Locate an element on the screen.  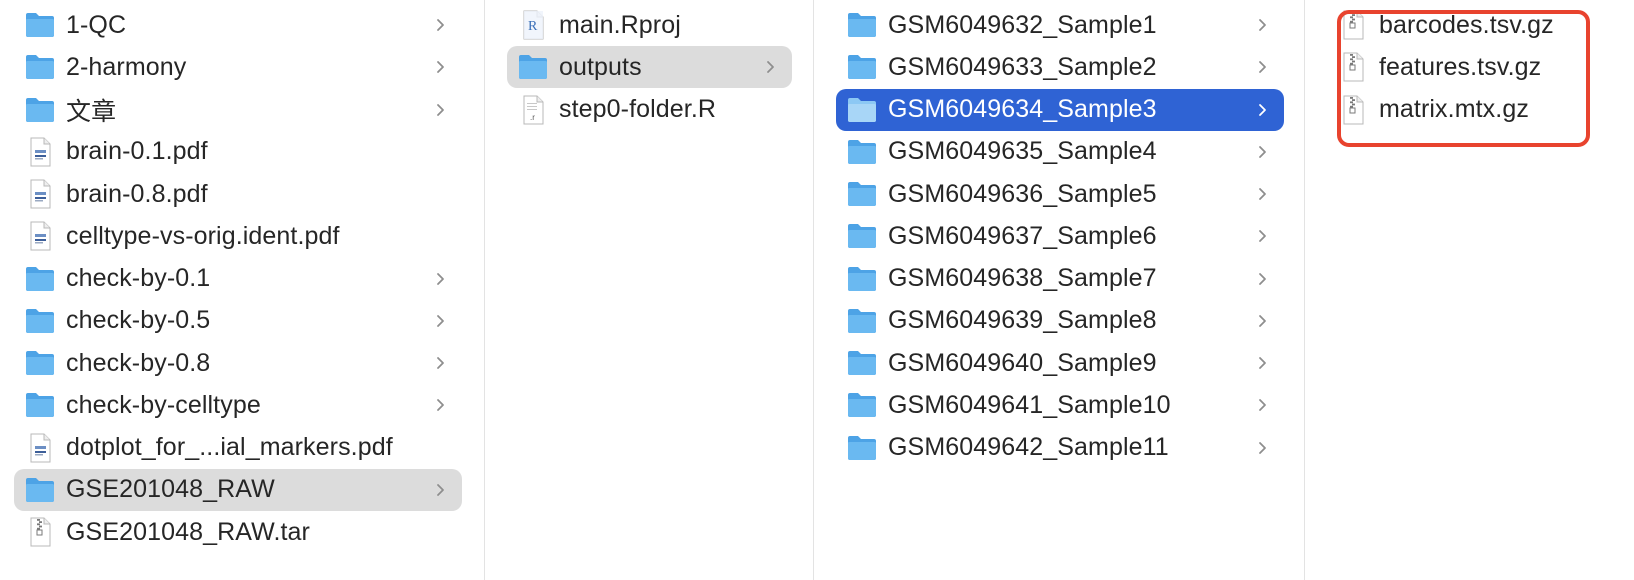
folder-row: check-by-celltype is located at coordinates (238, 405).